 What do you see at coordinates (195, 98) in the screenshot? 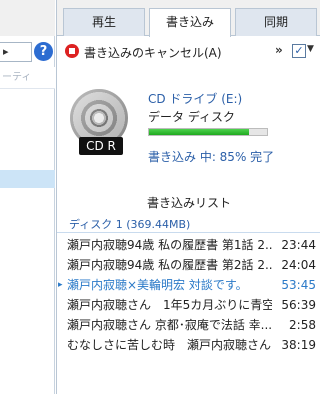
I see `drive-name-link: CD ドライブ (E:)` at bounding box center [195, 98].